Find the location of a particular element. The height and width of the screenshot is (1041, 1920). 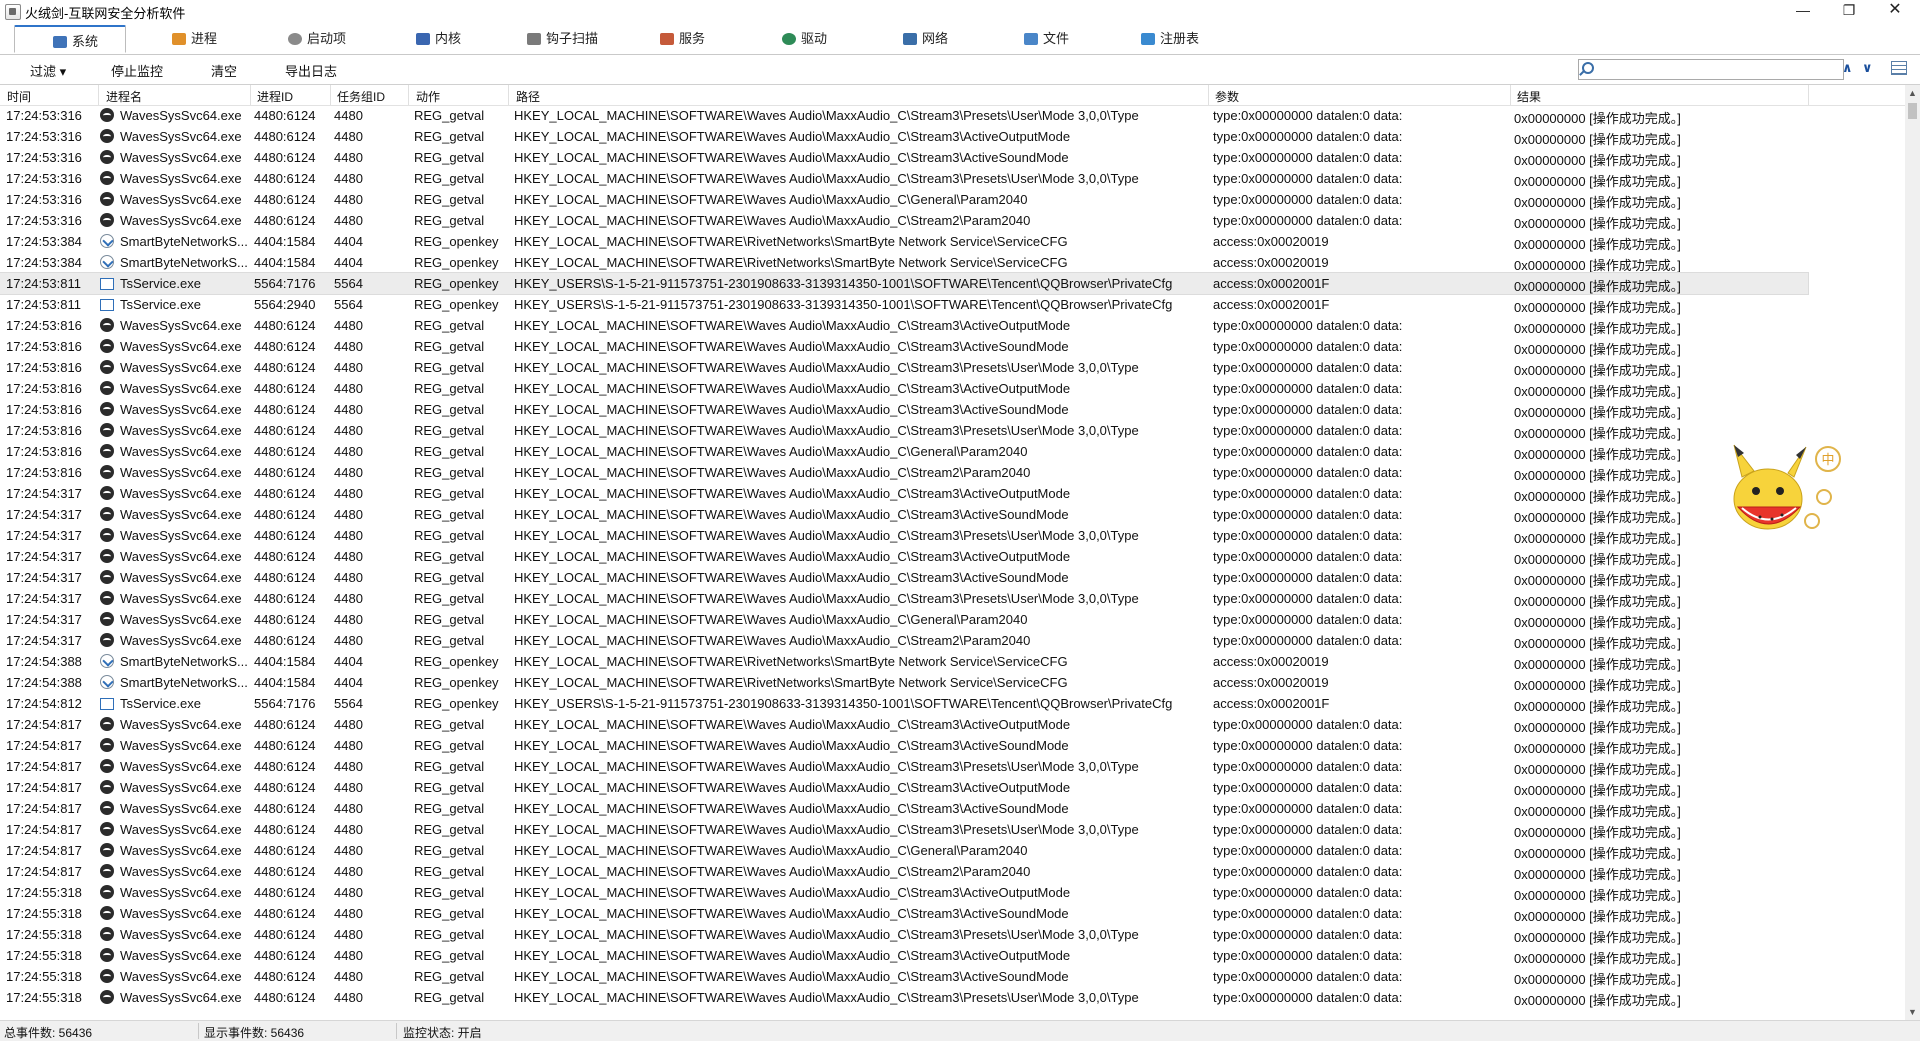

maximize-button: ❐ is located at coordinates (1849, 11).